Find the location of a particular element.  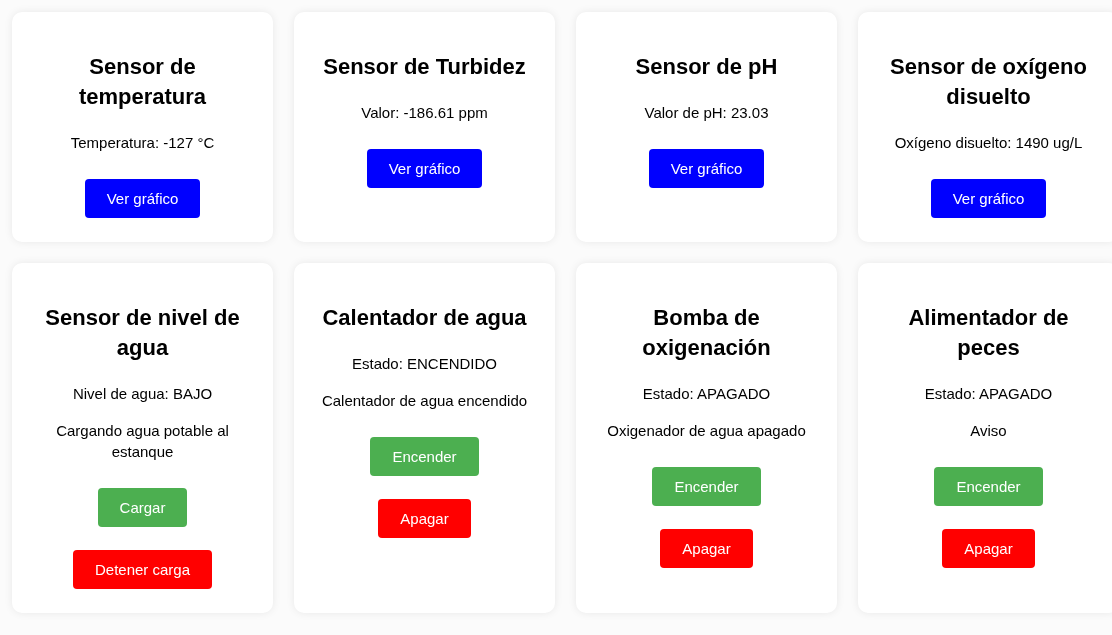

status-text: Calentador de agua encendido is located at coordinates (424, 401).